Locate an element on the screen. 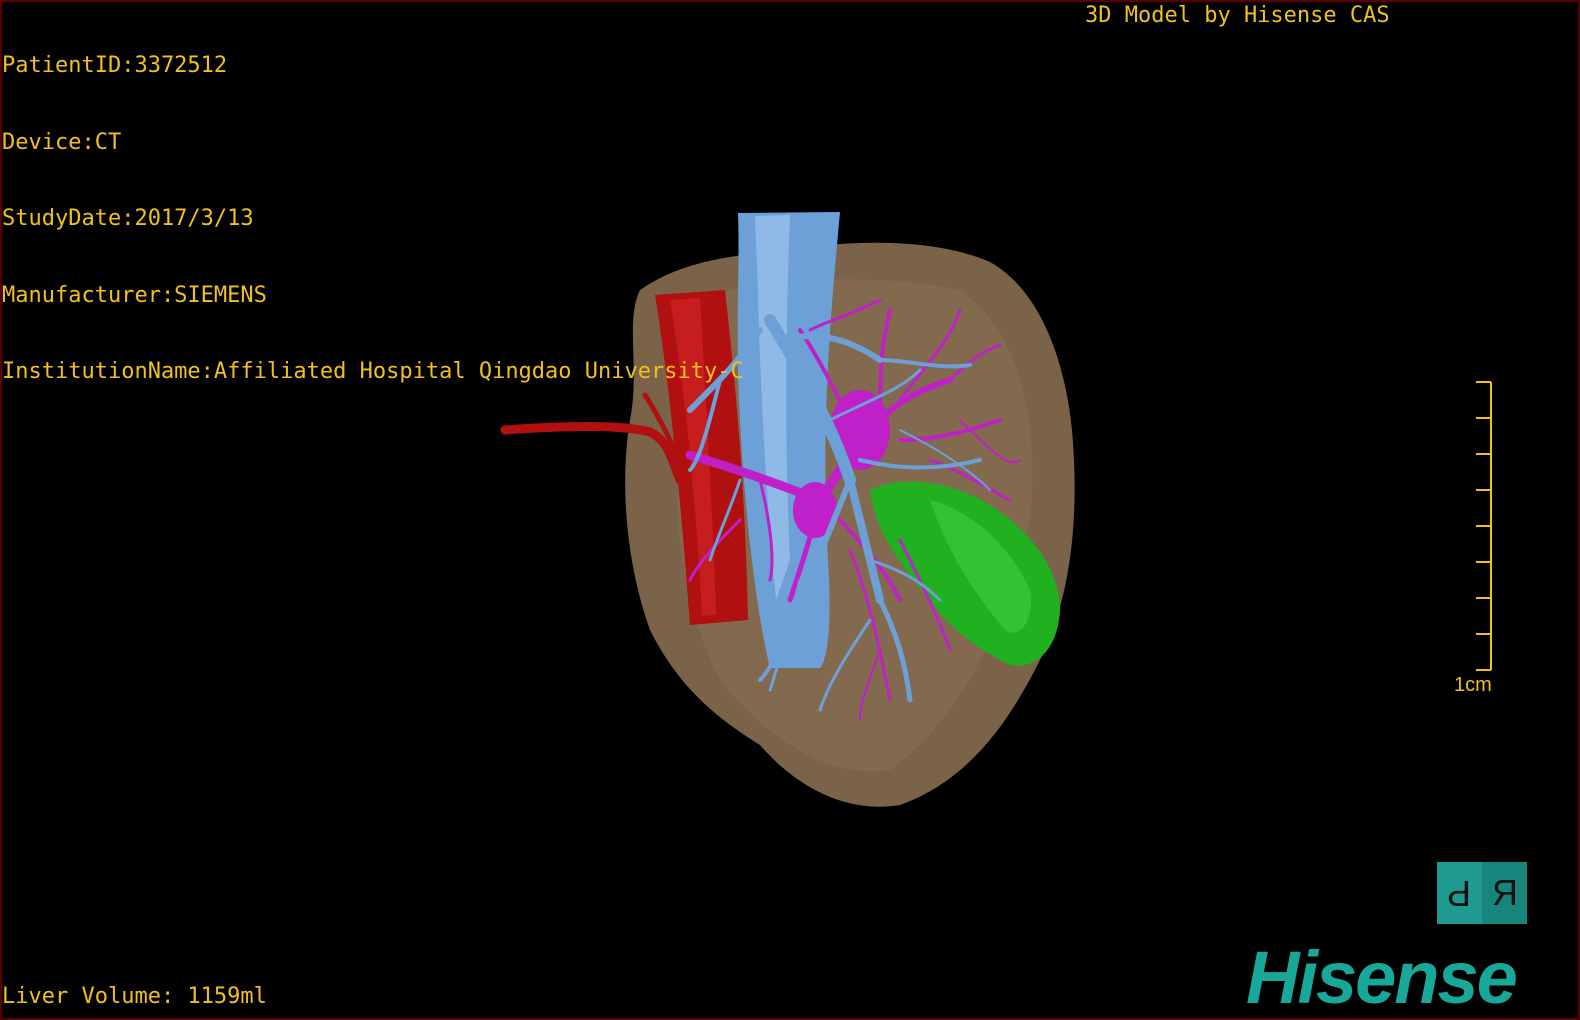 The width and height of the screenshot is (1580, 1020). orientation-glyph-p: P is located at coordinates (1459, 893).